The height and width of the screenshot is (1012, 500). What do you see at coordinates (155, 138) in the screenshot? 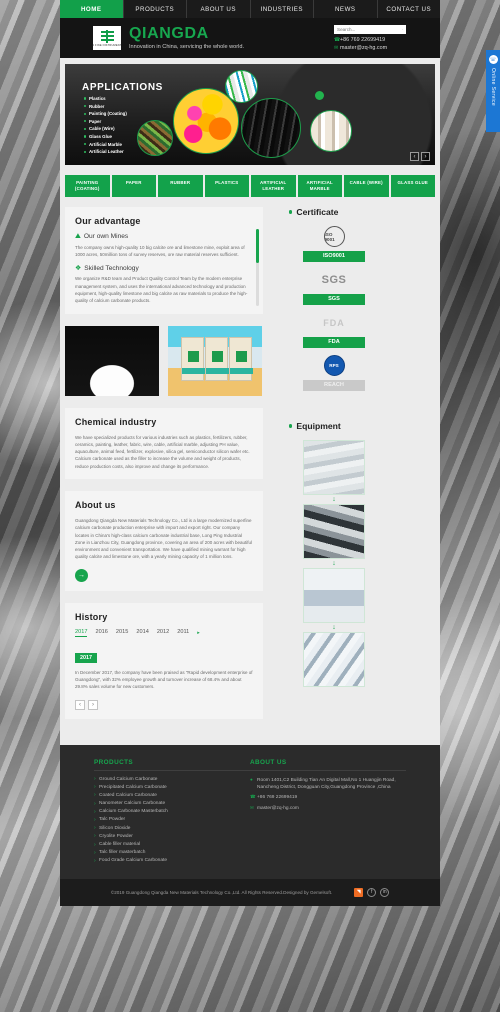
I see `banner-cable-image` at bounding box center [155, 138].